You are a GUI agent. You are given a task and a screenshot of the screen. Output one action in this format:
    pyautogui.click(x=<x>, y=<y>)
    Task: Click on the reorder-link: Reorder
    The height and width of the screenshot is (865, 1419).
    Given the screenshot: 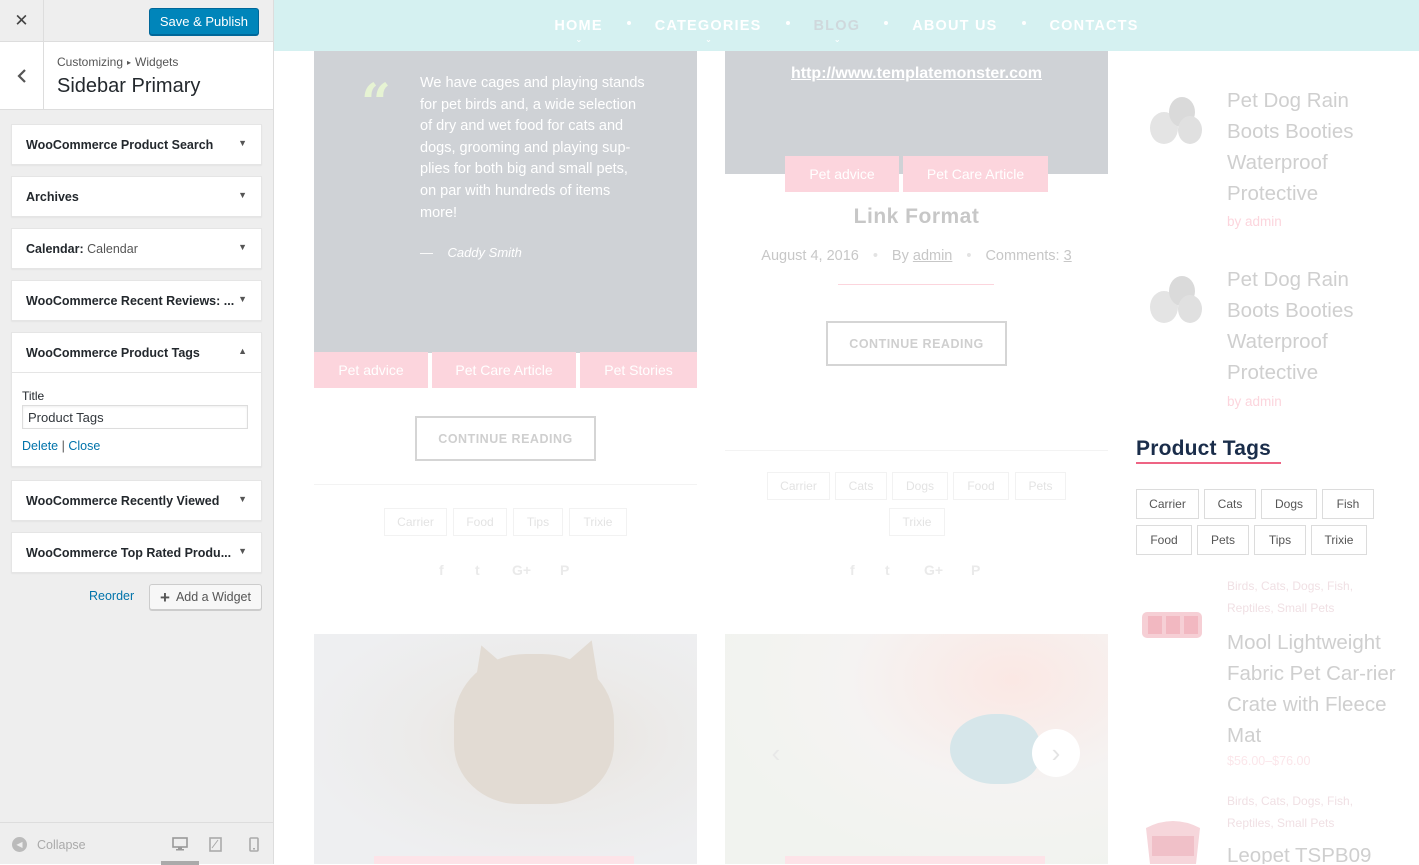 What is the action you would take?
    pyautogui.click(x=111, y=596)
    